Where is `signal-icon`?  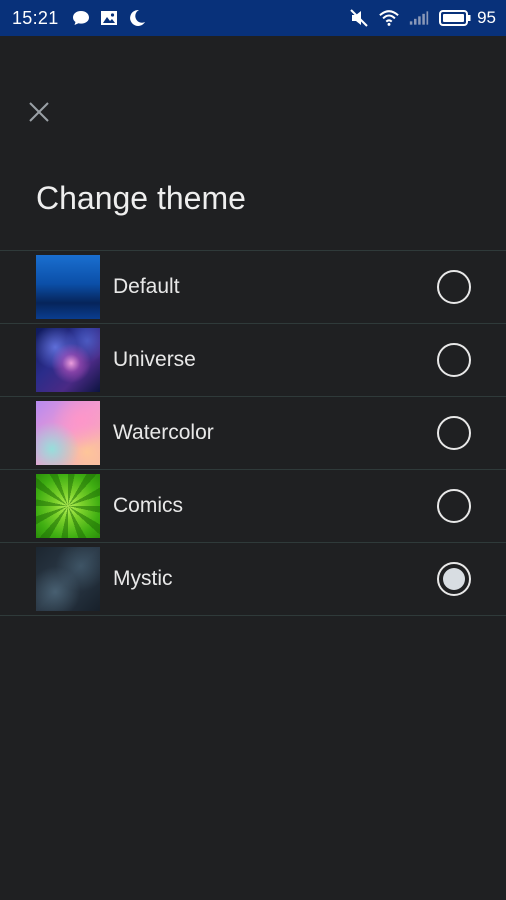 signal-icon is located at coordinates (419, 18).